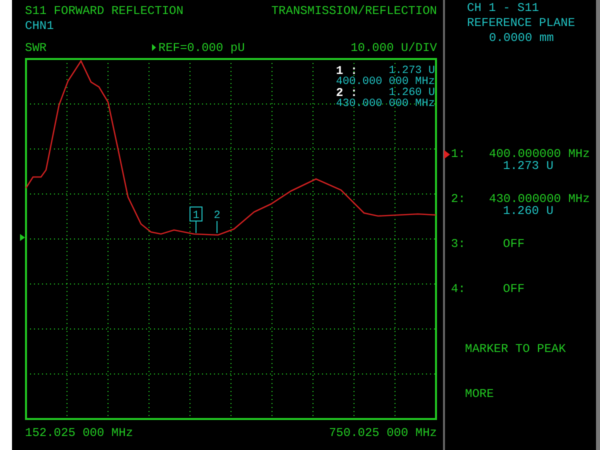  Describe the element at coordinates (528, 211) in the screenshot. I see `marker-value: 1.260 U` at that location.